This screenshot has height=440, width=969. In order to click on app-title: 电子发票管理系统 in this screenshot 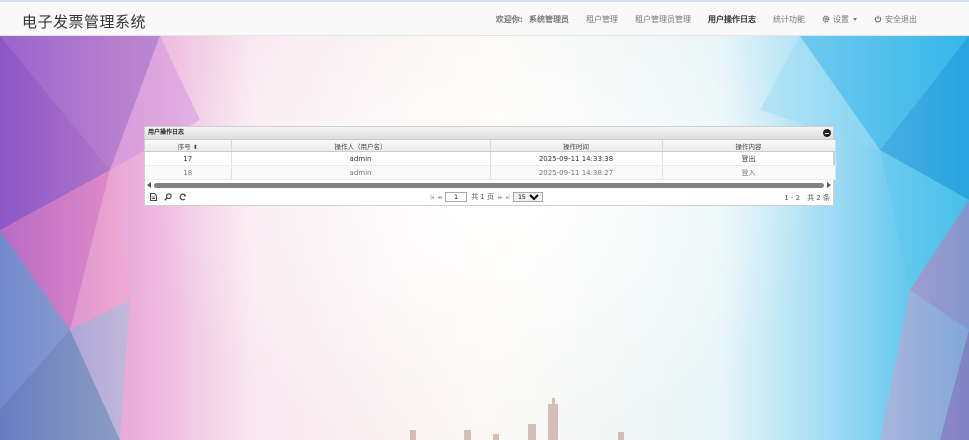, I will do `click(84, 22)`.